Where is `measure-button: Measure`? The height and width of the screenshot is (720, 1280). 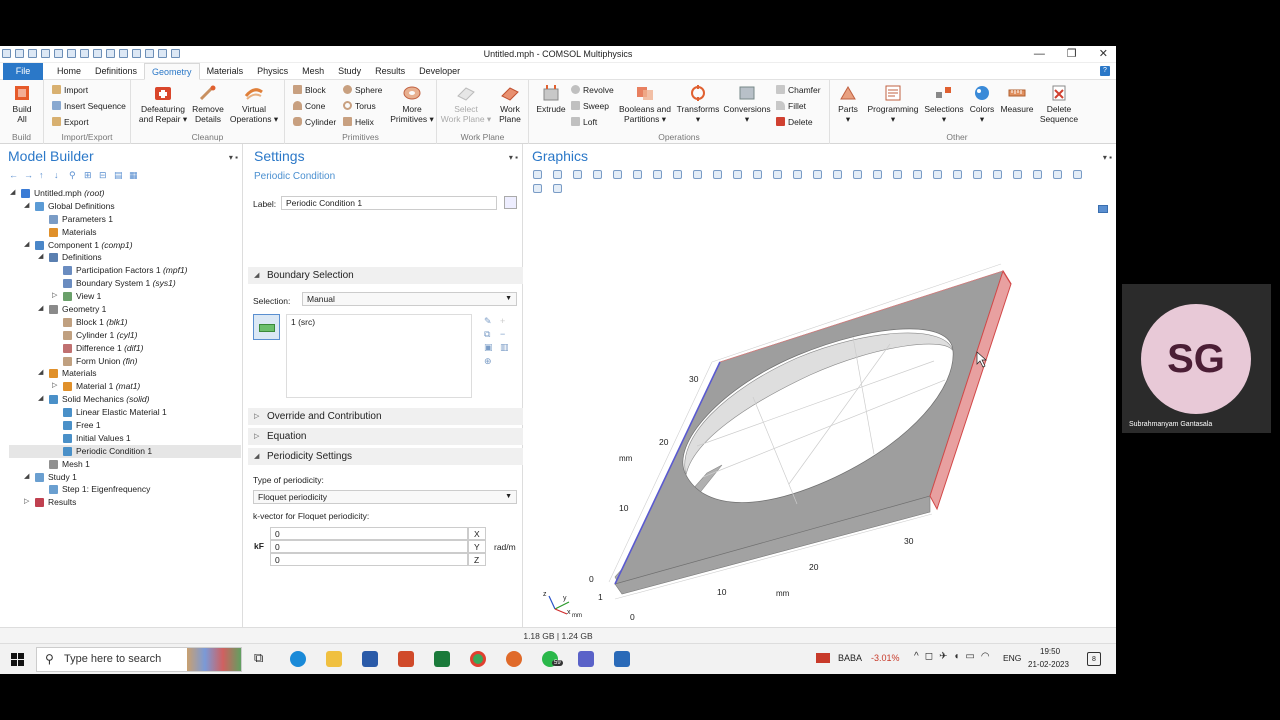 measure-button: Measure is located at coordinates (1017, 99).